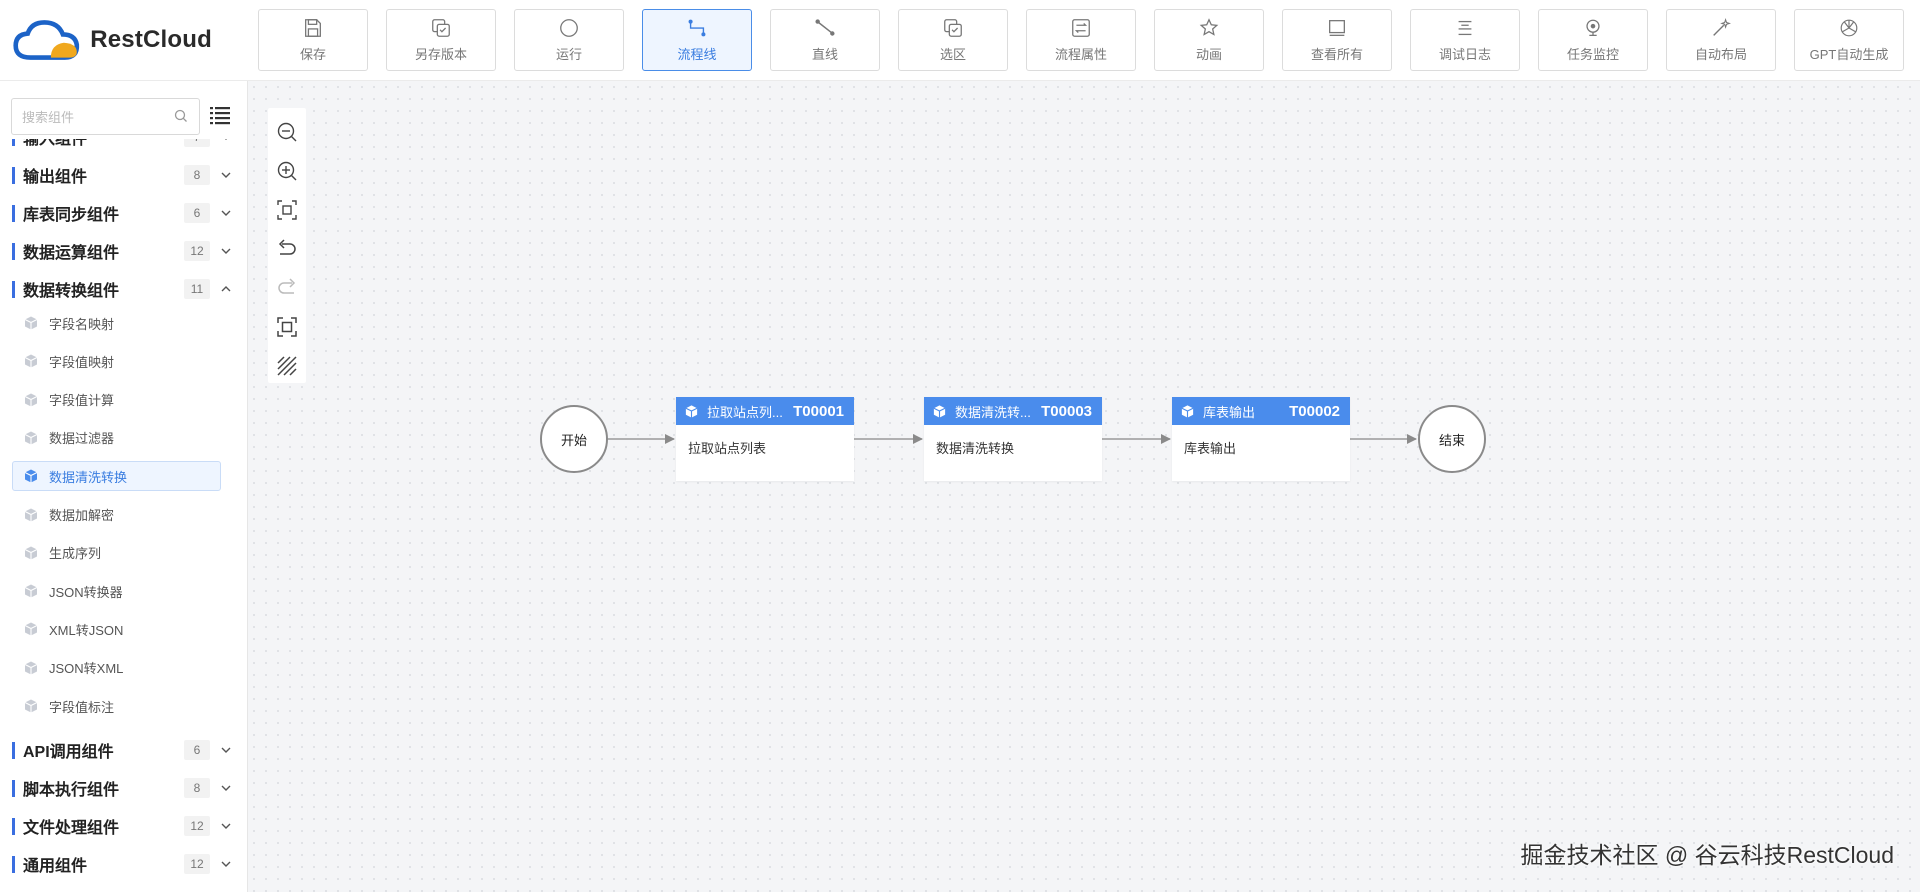  What do you see at coordinates (82, 401) in the screenshot?
I see `component-item-label: 字段值计算` at bounding box center [82, 401].